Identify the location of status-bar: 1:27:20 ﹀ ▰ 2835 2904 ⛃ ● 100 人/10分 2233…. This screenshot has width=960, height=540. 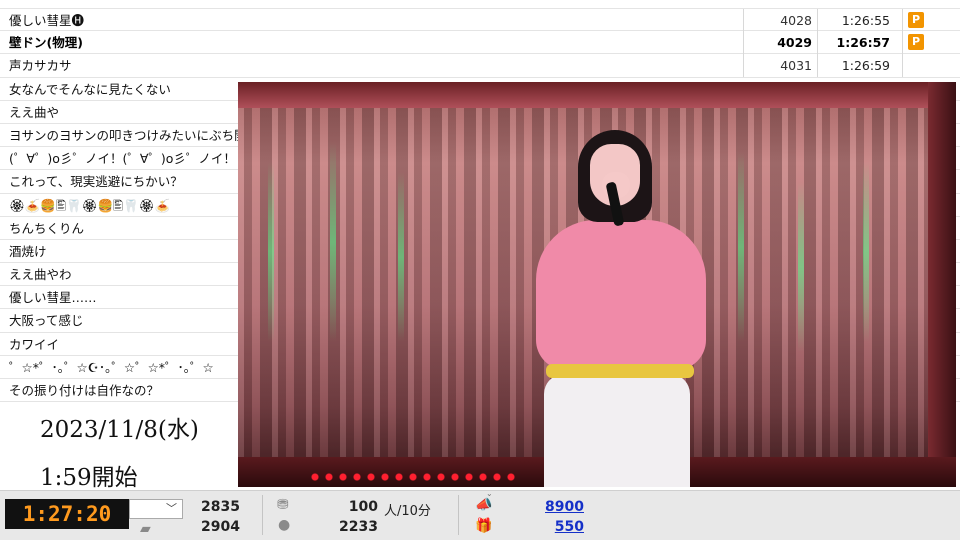
(480, 514).